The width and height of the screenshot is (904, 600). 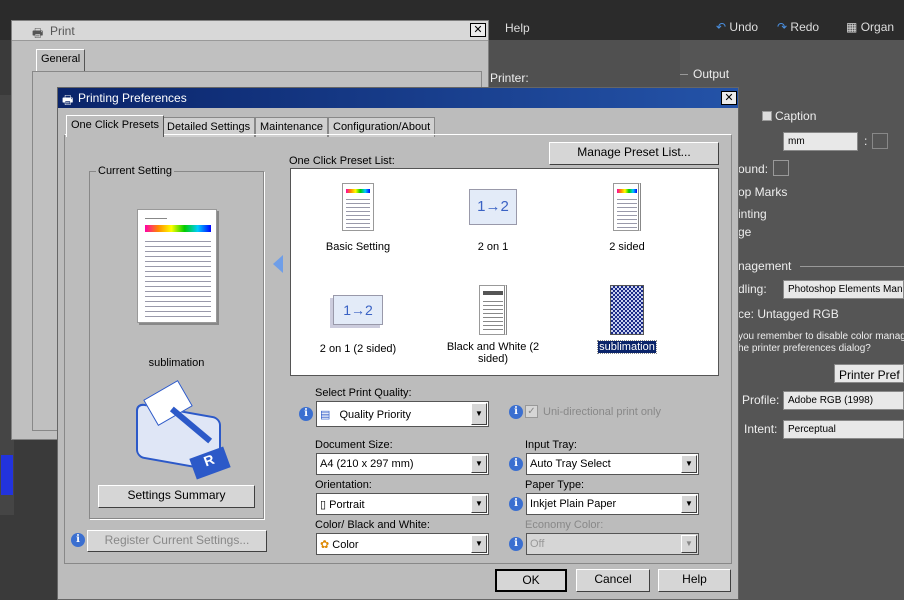 What do you see at coordinates (612, 464) in the screenshot?
I see `input-tray-select: Auto Tray Select ▼` at bounding box center [612, 464].